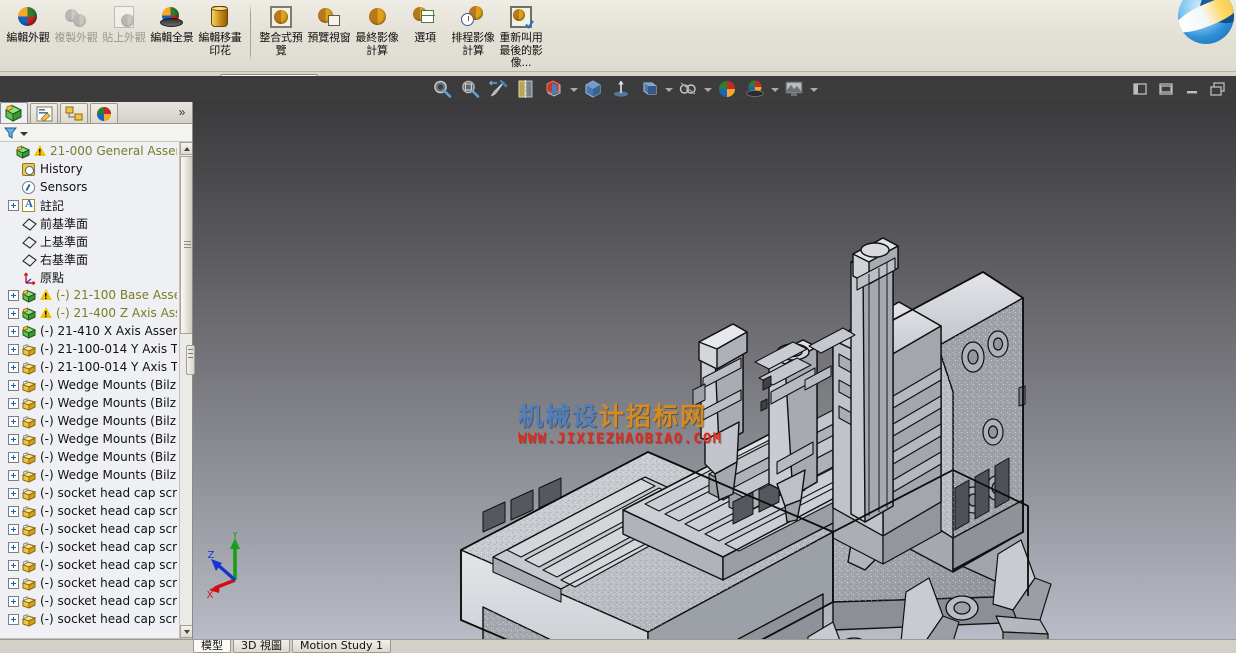 This screenshot has height=653, width=1236. Describe the element at coordinates (10, 132) in the screenshot. I see `filter-icon` at that location.